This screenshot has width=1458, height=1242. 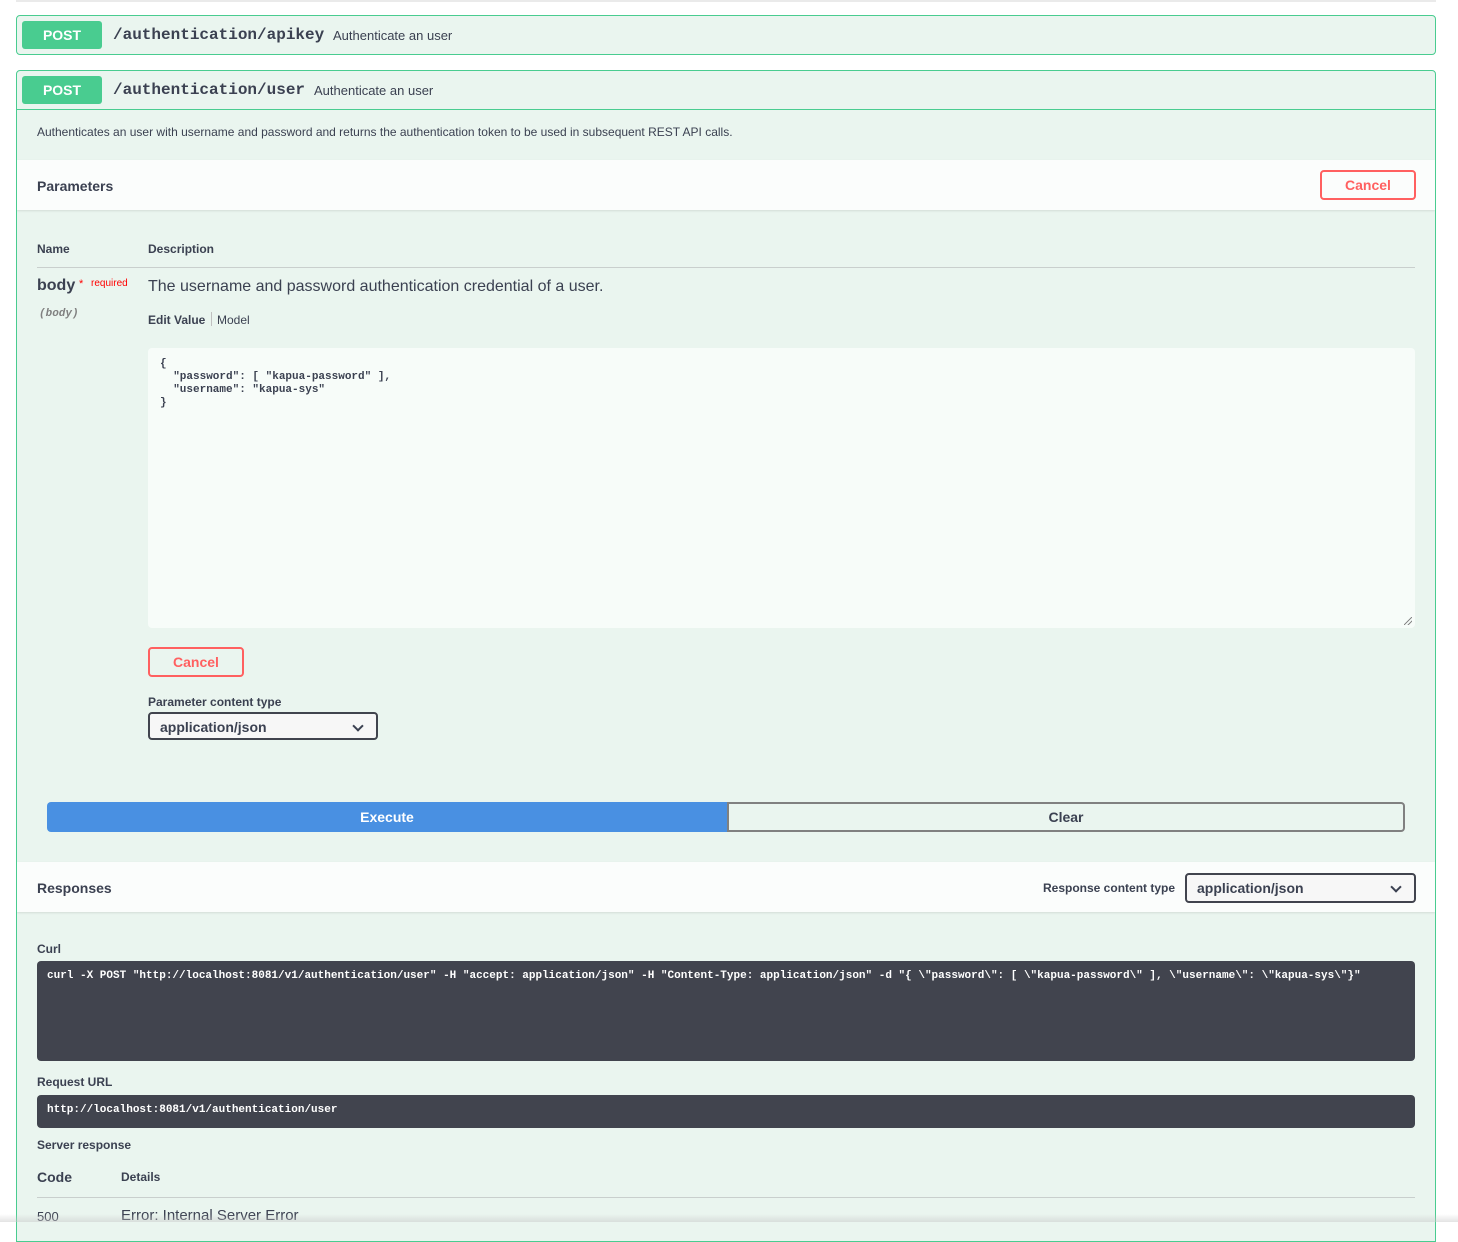 What do you see at coordinates (729, 1218) in the screenshot?
I see `bottom-fade` at bounding box center [729, 1218].